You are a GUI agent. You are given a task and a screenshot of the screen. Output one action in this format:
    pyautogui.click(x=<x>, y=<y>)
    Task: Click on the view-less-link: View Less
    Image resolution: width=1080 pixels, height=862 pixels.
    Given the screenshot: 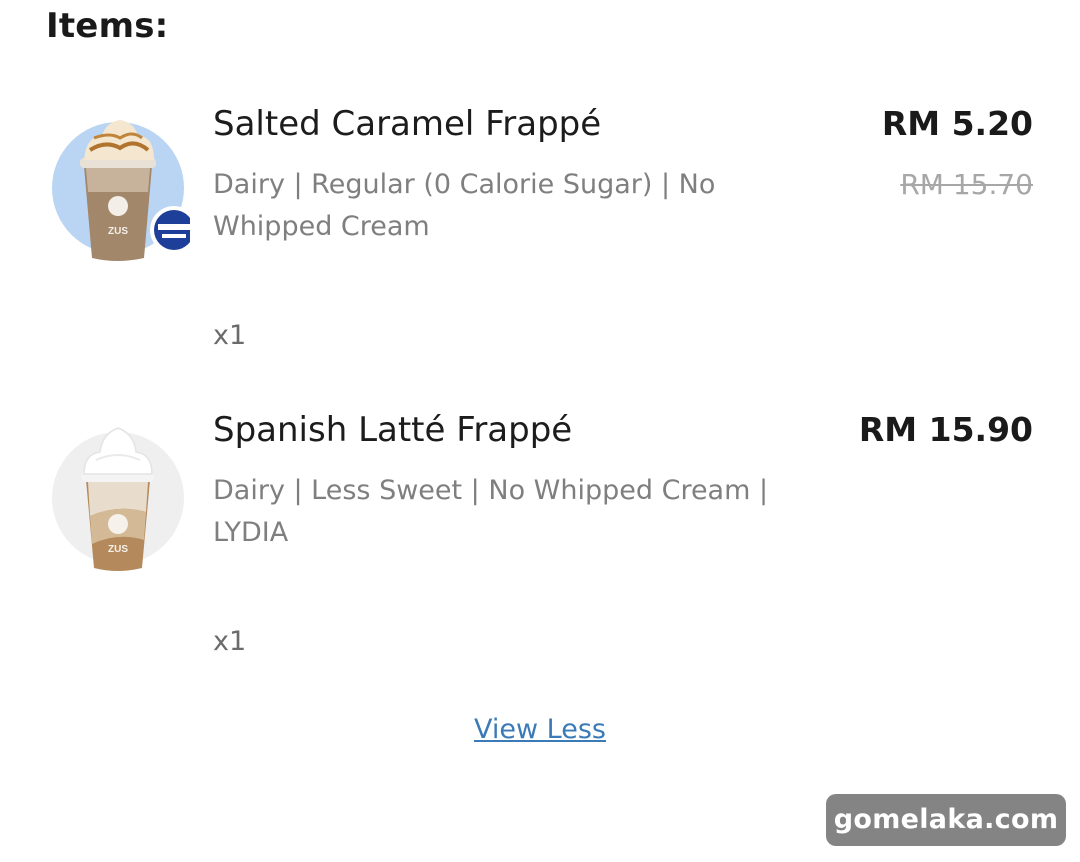 What is the action you would take?
    pyautogui.click(x=540, y=729)
    